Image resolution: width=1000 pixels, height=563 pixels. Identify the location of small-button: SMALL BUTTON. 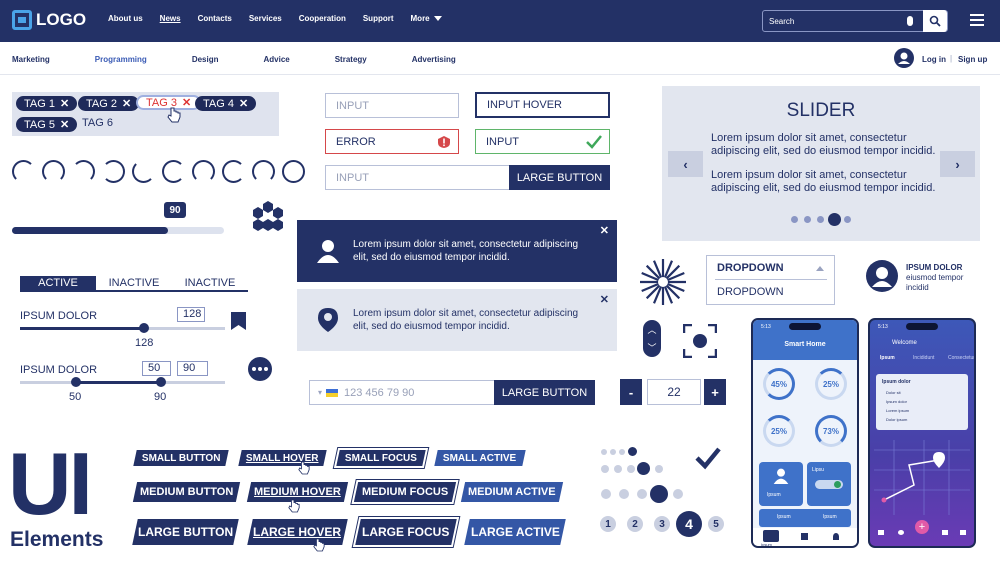
(181, 458).